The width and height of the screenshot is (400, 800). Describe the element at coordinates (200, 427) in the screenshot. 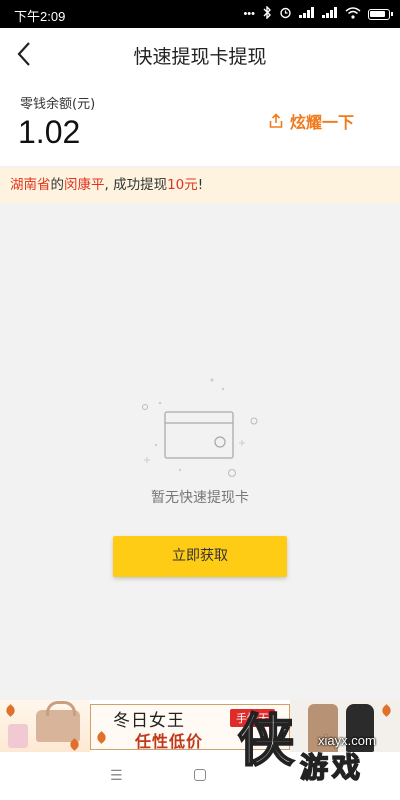

I see `empty-card-icon` at that location.